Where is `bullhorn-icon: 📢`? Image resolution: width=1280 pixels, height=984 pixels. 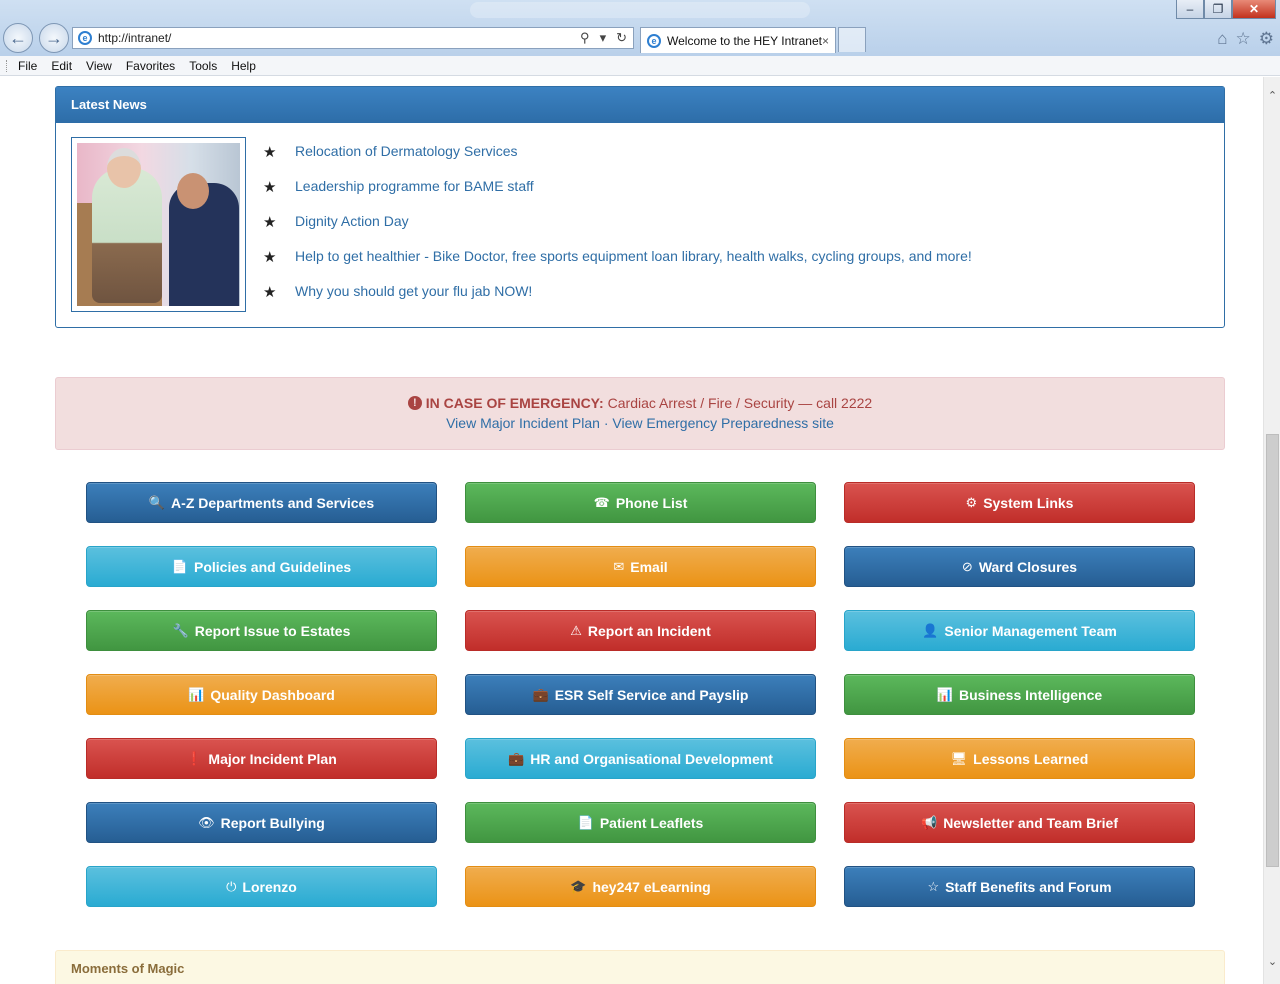 bullhorn-icon: 📢 is located at coordinates (929, 822).